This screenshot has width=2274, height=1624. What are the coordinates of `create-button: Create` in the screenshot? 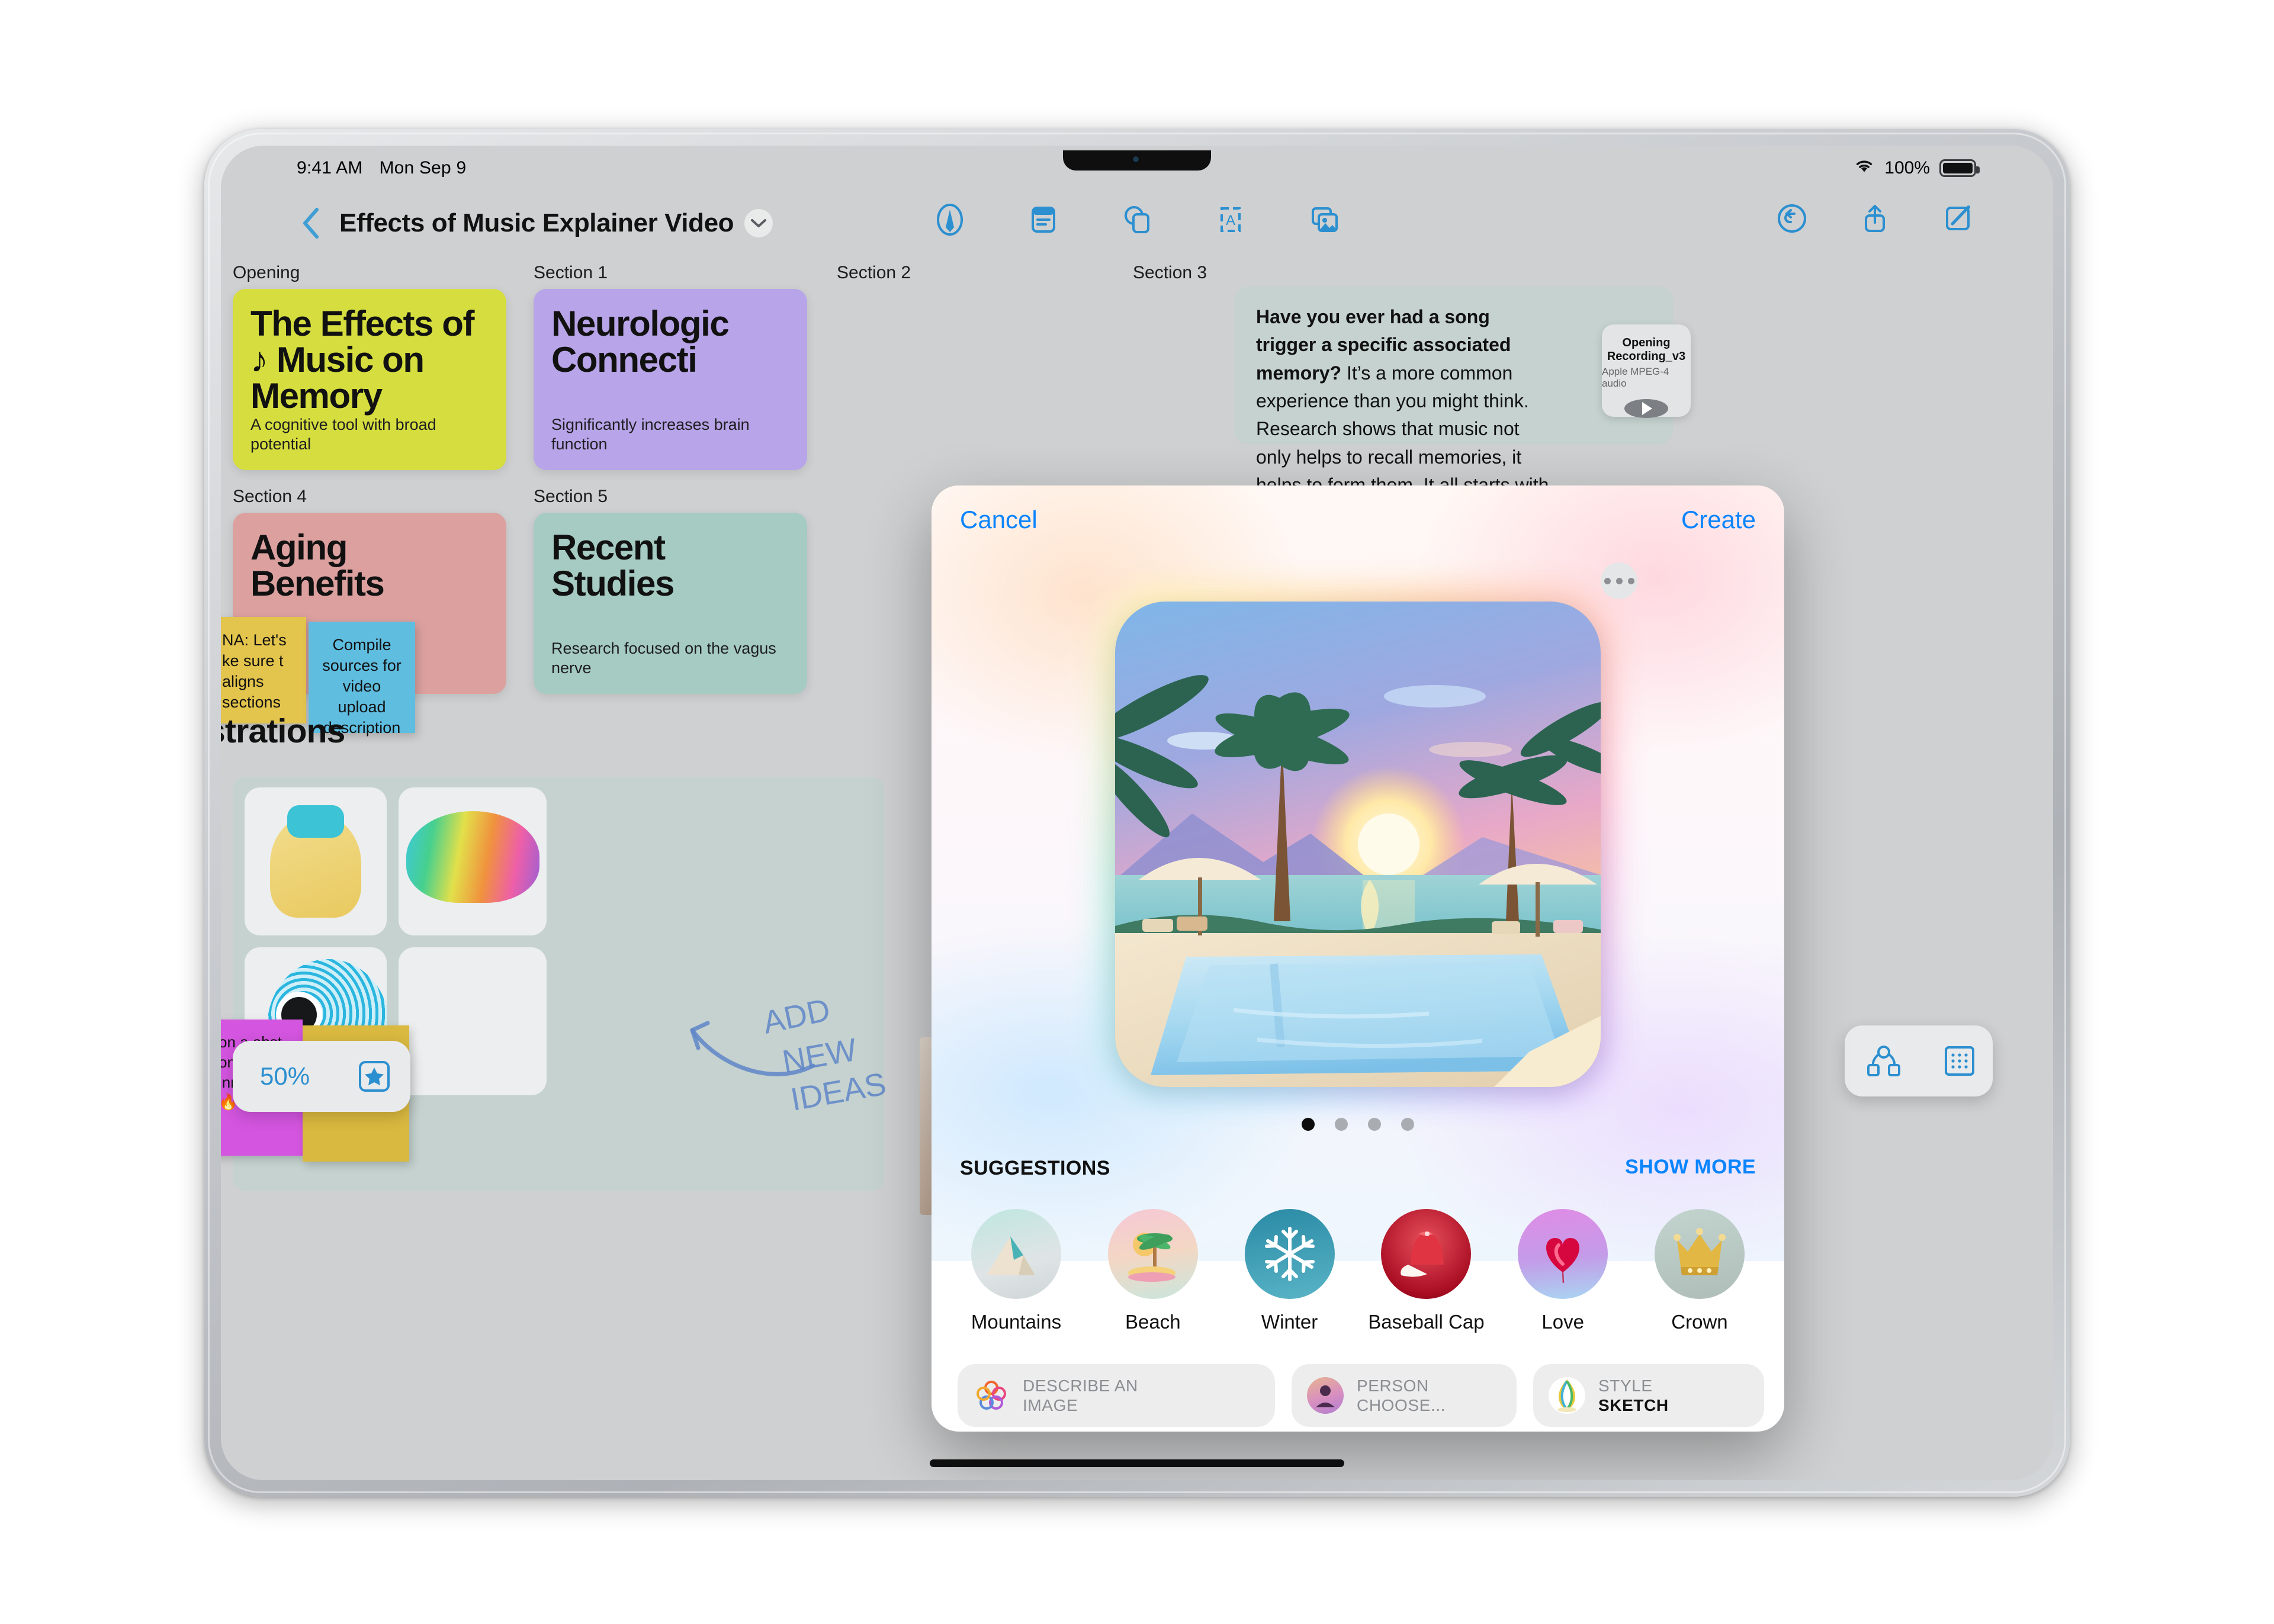 It's located at (1718, 520).